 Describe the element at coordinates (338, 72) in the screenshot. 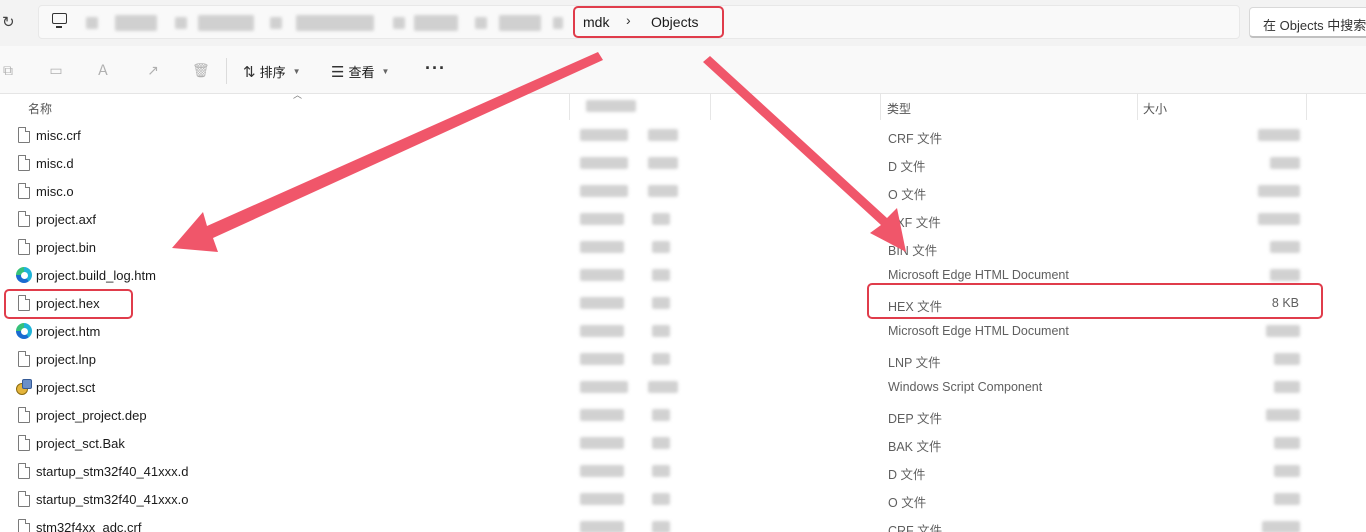

I see `view-icon: ☰` at that location.